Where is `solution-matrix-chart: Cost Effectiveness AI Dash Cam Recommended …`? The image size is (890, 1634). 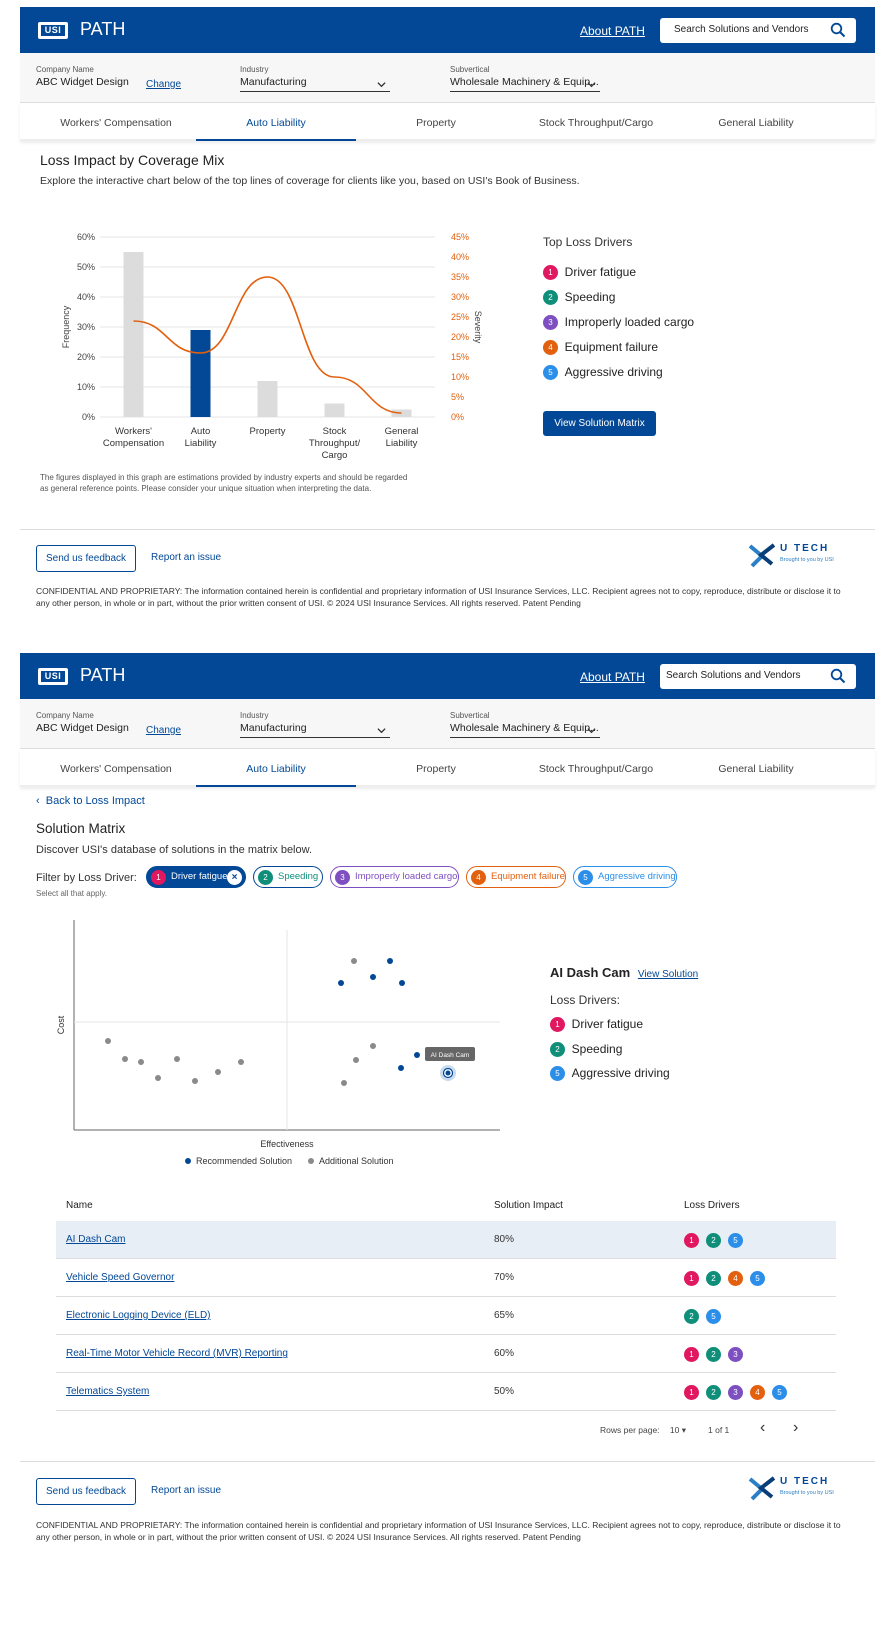 solution-matrix-chart: Cost Effectiveness AI Dash Cam Recommended … is located at coordinates (272, 1045).